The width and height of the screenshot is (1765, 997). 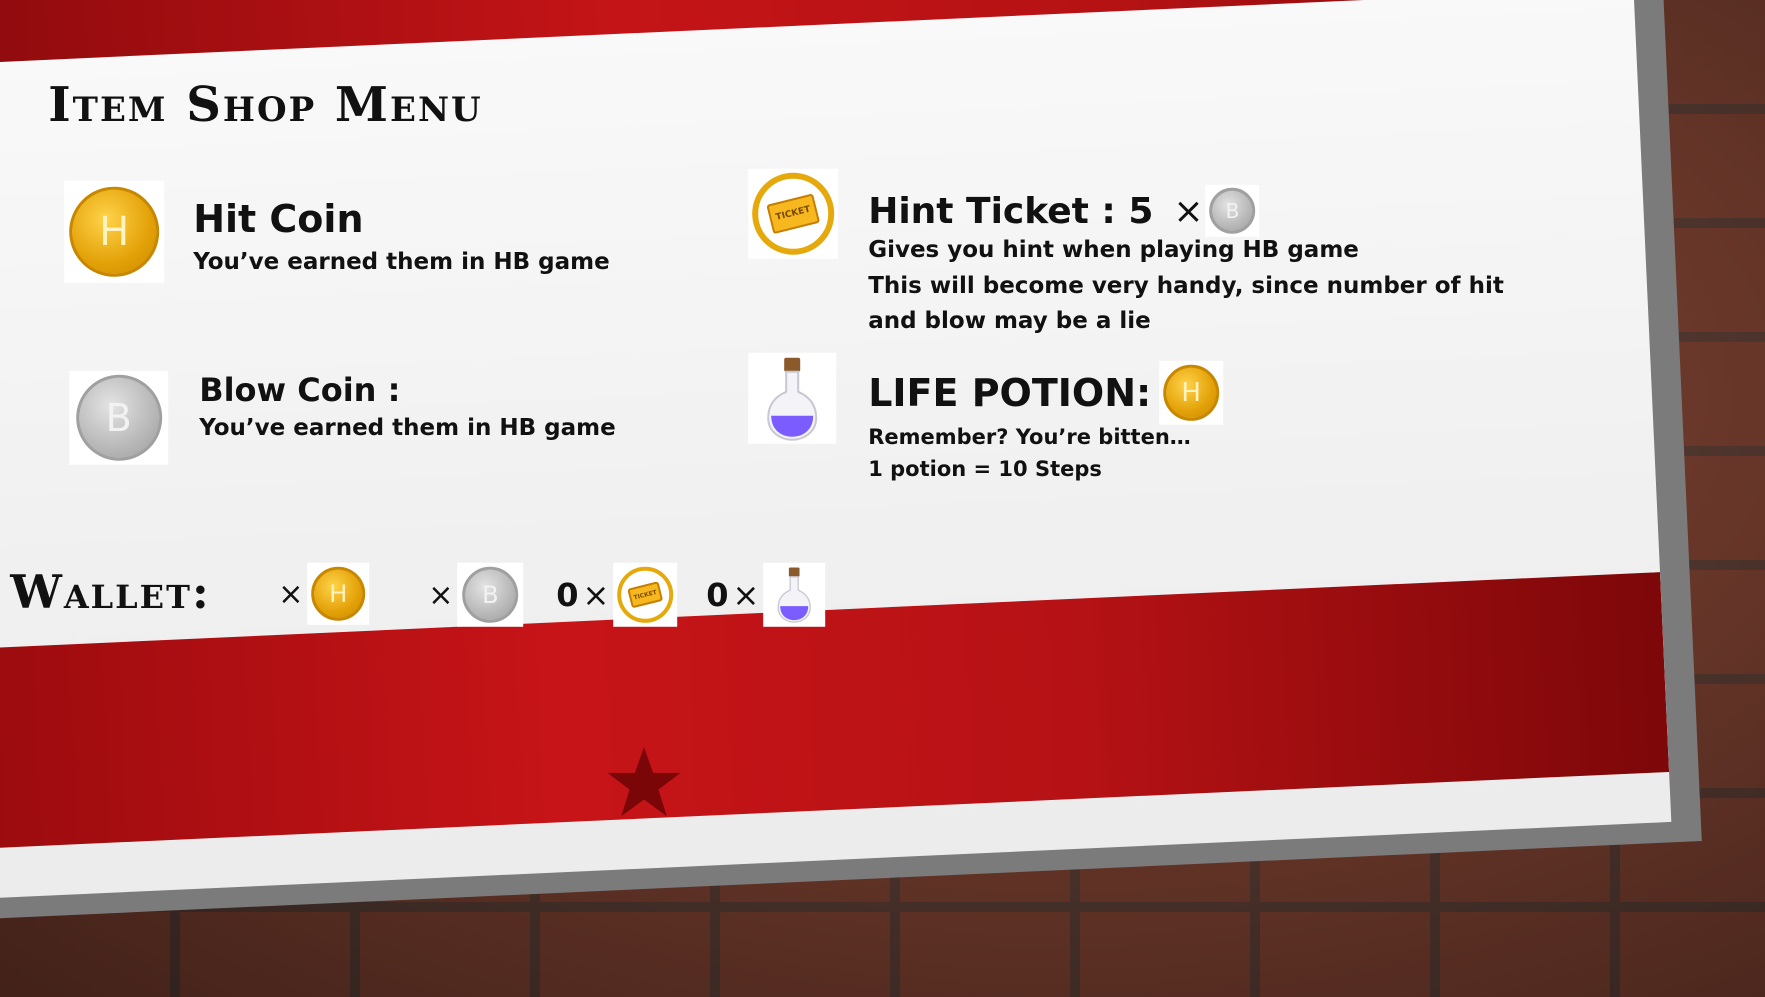 I want to click on wallet-potions: 0 ×, so click(x=766, y=594).